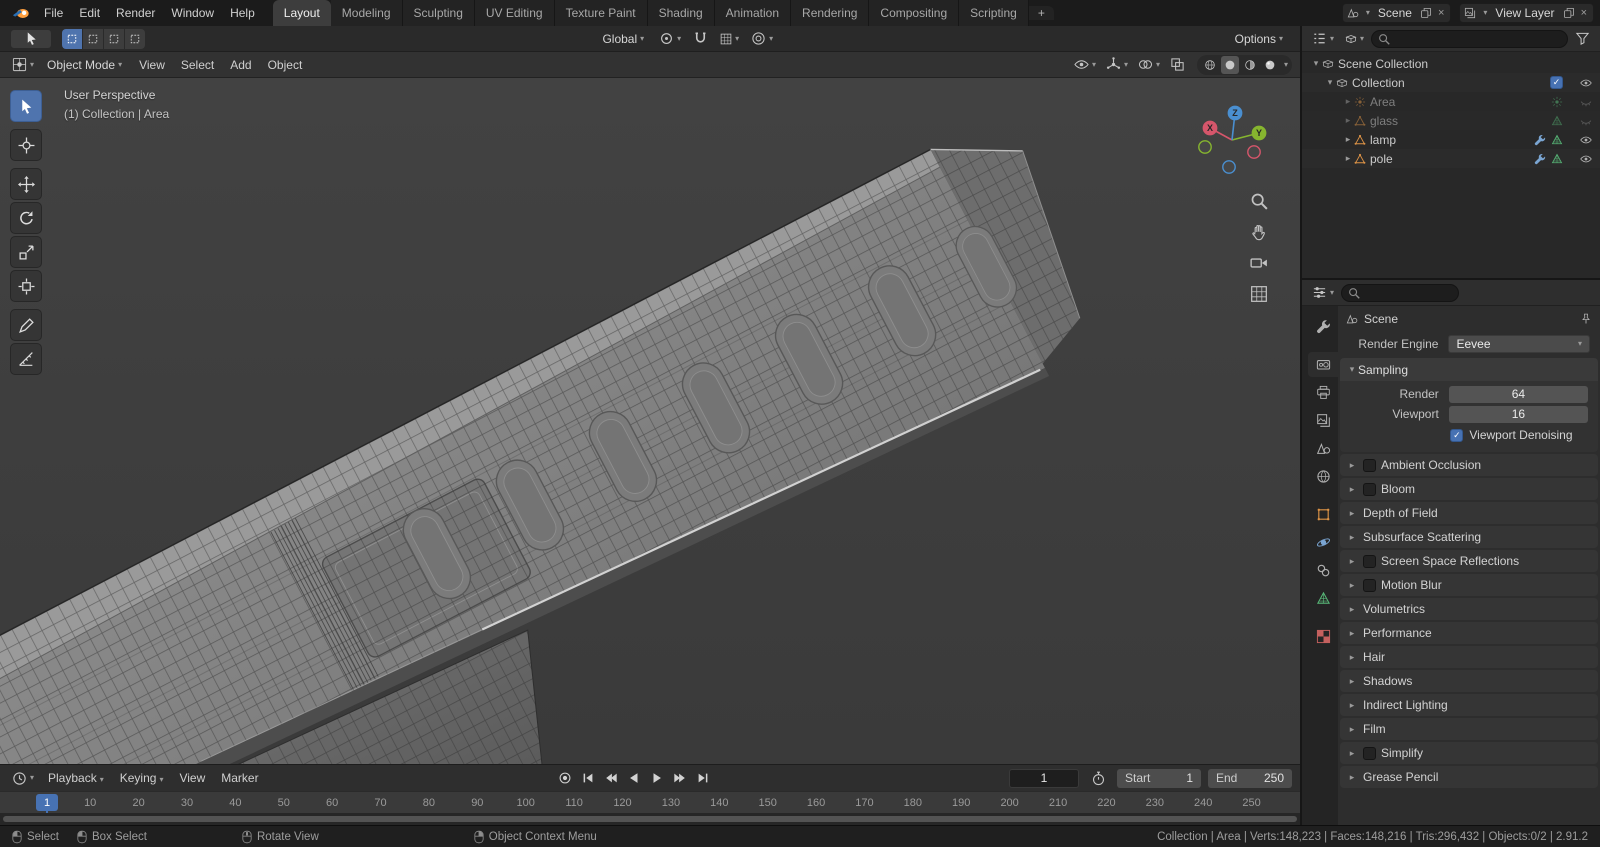 Image resolution: width=1600 pixels, height=847 pixels. What do you see at coordinates (994, 13) in the screenshot?
I see `workspace-tab: Scripting` at bounding box center [994, 13].